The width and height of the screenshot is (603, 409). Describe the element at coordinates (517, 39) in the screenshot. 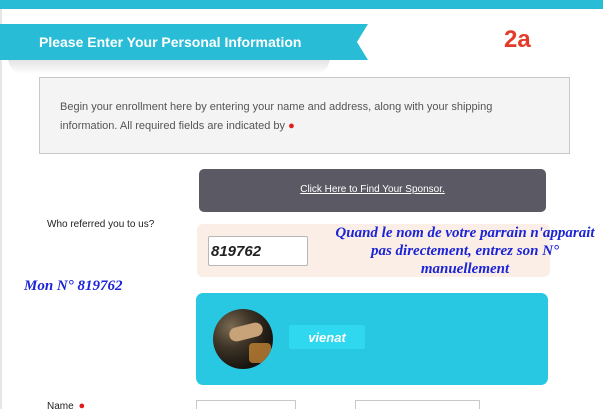

I see `step-label: 2a` at that location.